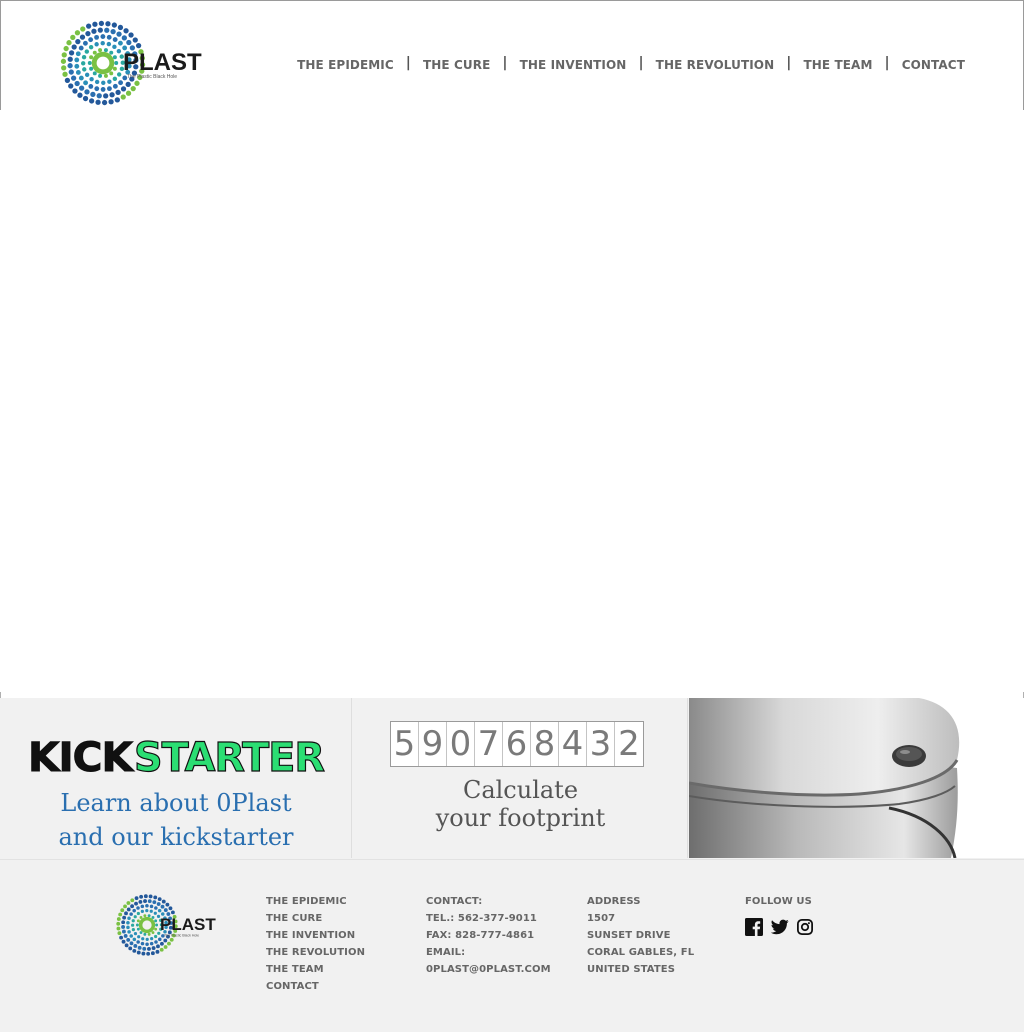 Image resolution: width=1024 pixels, height=1034 pixels. Describe the element at coordinates (489, 744) in the screenshot. I see `counter-digit: 7` at that location.